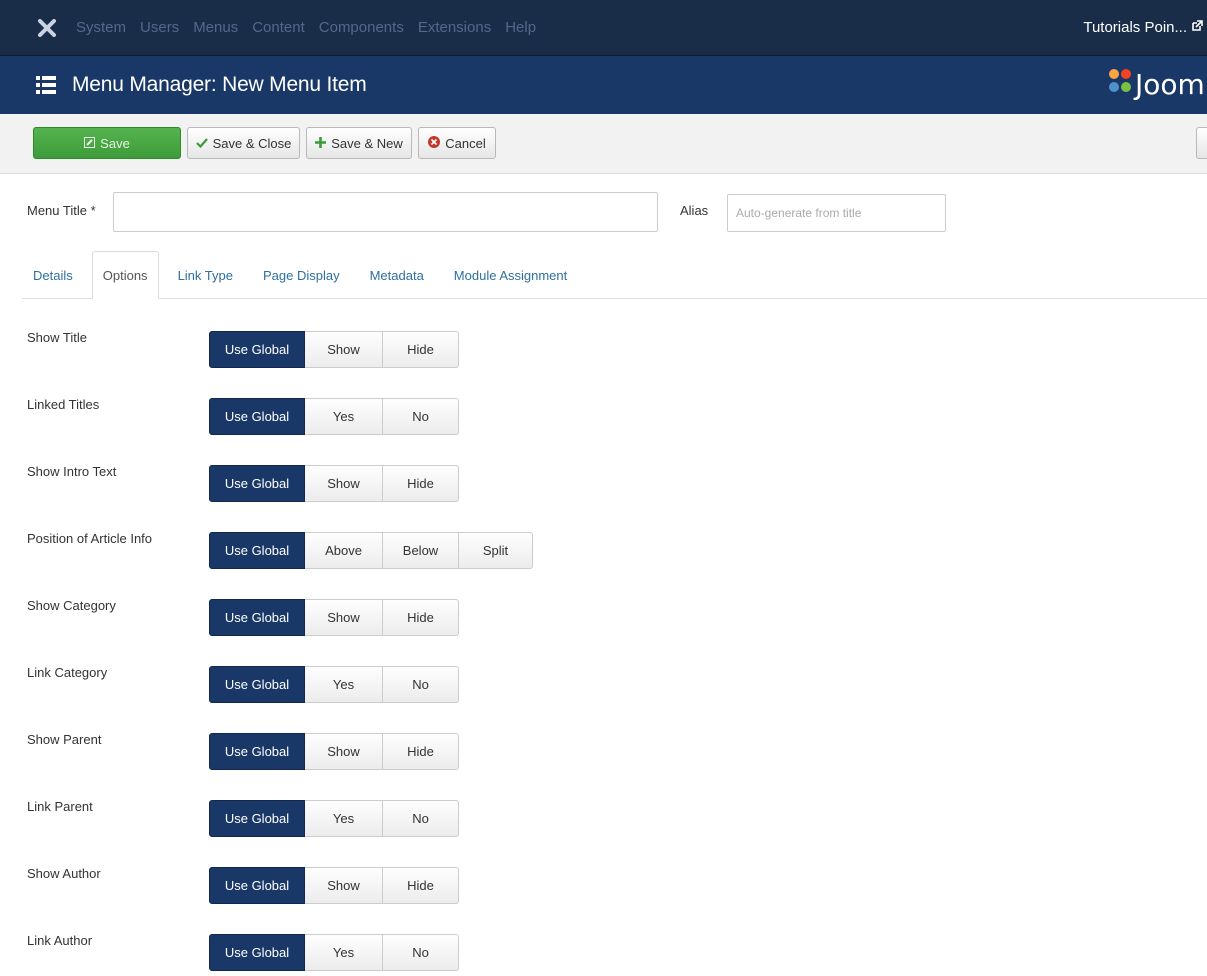 The height and width of the screenshot is (976, 1207). Describe the element at coordinates (603, 144) in the screenshot. I see `toolbar: Save Save & Close Save & New Cancel ?` at that location.